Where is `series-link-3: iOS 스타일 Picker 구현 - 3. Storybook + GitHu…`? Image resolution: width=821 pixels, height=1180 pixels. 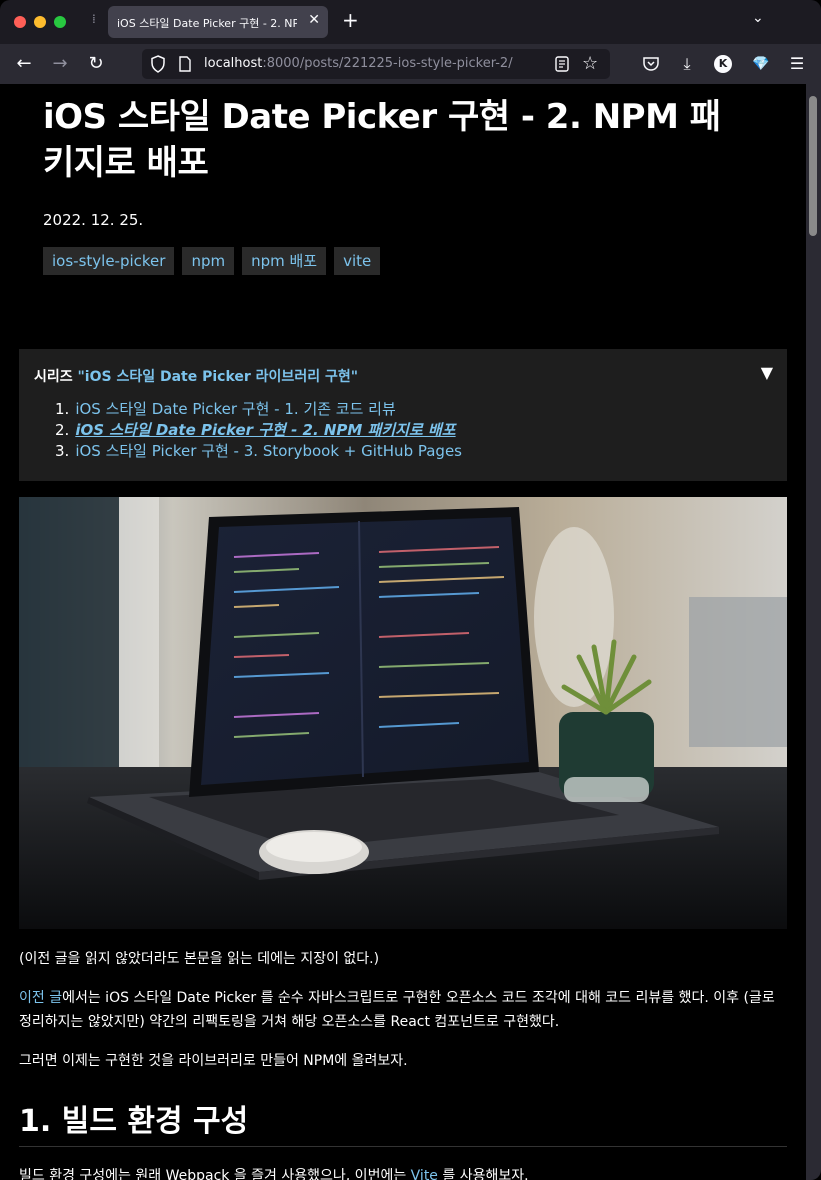 series-link-3: iOS 스타일 Picker 구현 - 3. Storybook + GitHu… is located at coordinates (268, 451).